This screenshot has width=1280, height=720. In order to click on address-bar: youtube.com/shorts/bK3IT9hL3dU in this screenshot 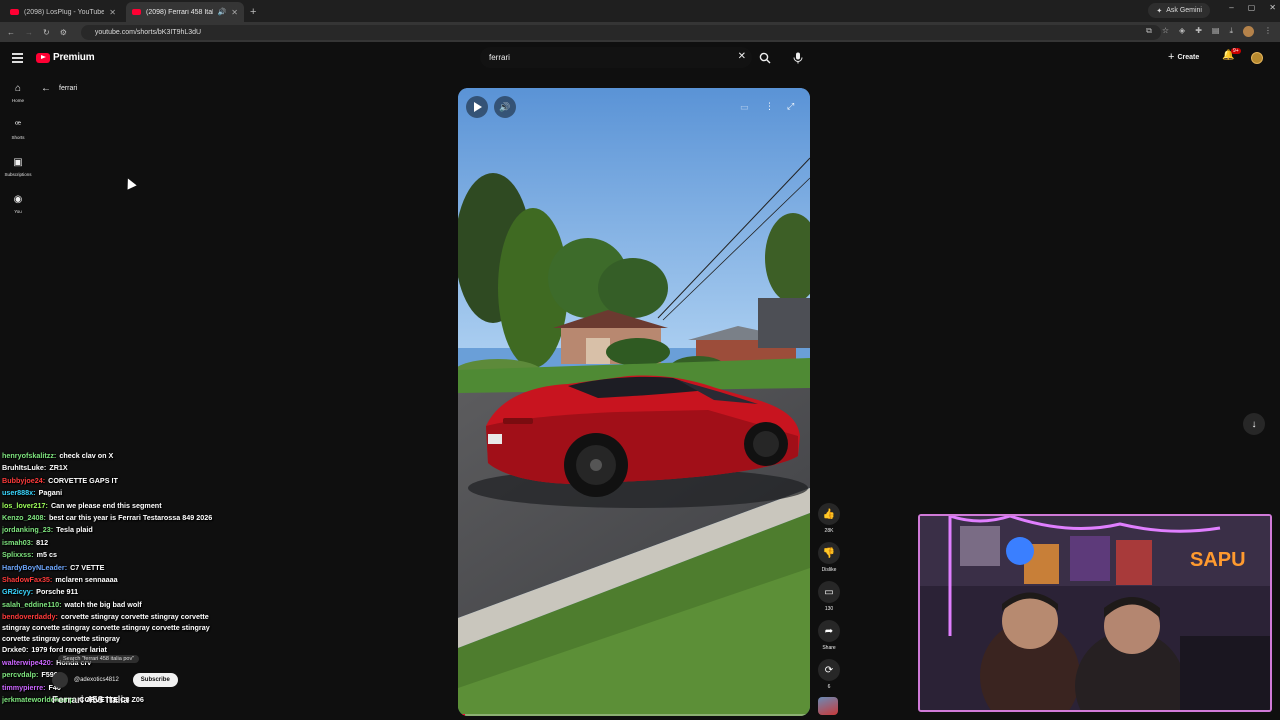, I will do `click(620, 32)`.